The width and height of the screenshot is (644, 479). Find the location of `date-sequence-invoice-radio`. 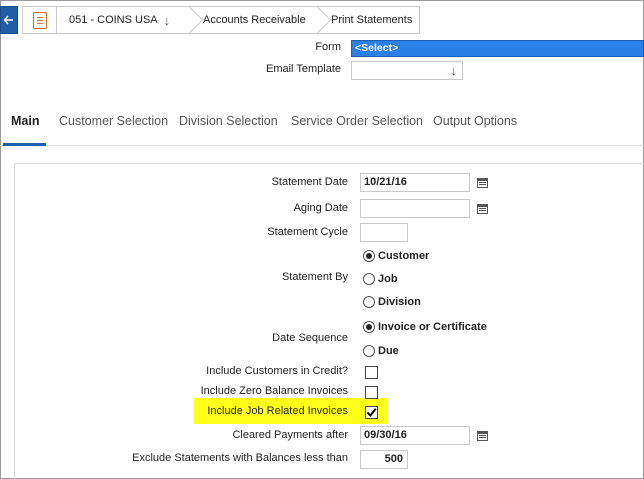

date-sequence-invoice-radio is located at coordinates (369, 327).